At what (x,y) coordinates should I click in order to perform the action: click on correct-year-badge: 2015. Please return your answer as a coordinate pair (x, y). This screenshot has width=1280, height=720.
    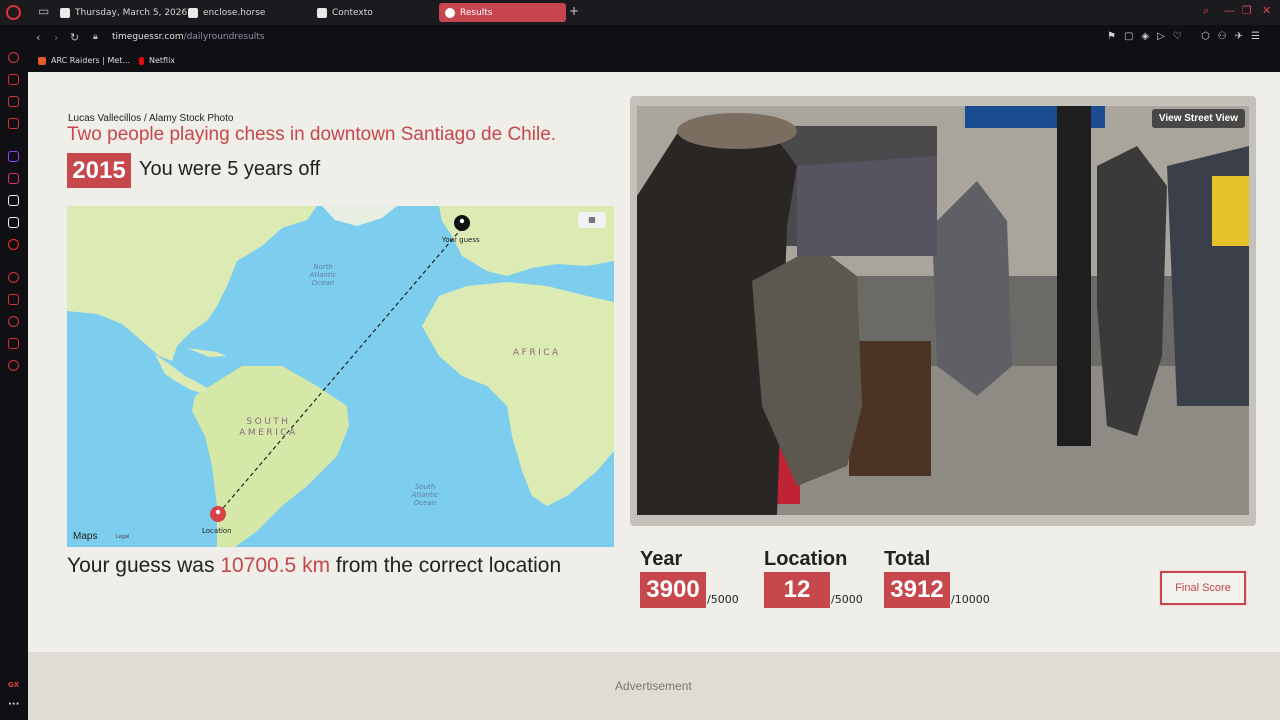
    Looking at the image, I should click on (99, 170).